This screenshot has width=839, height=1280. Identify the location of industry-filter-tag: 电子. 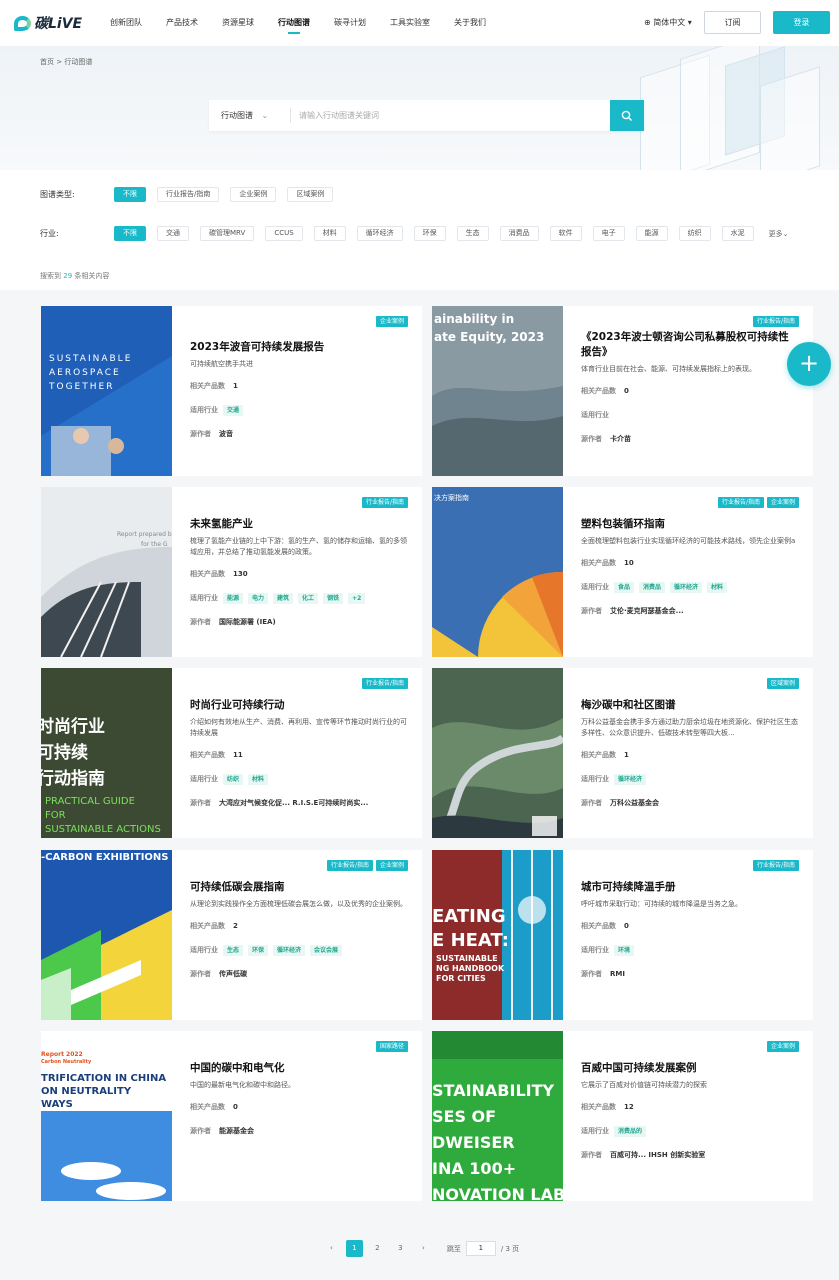
(608, 233).